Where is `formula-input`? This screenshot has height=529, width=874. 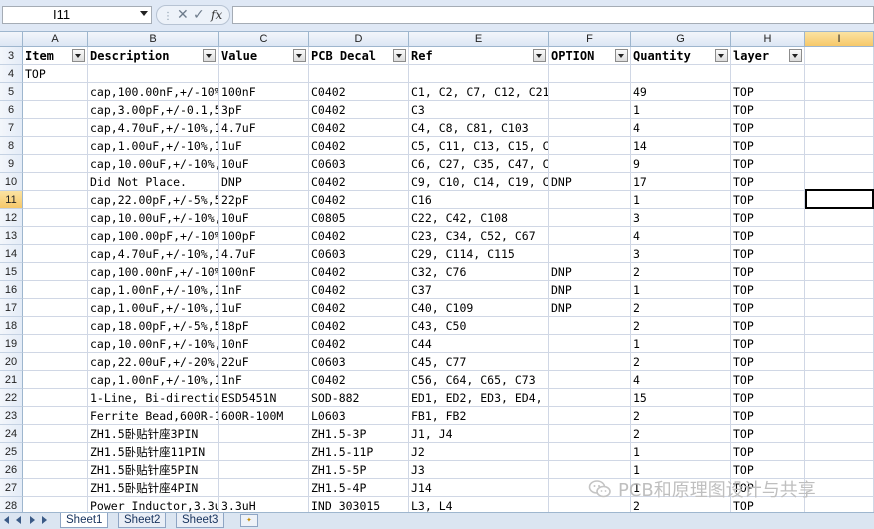
formula-input is located at coordinates (553, 15).